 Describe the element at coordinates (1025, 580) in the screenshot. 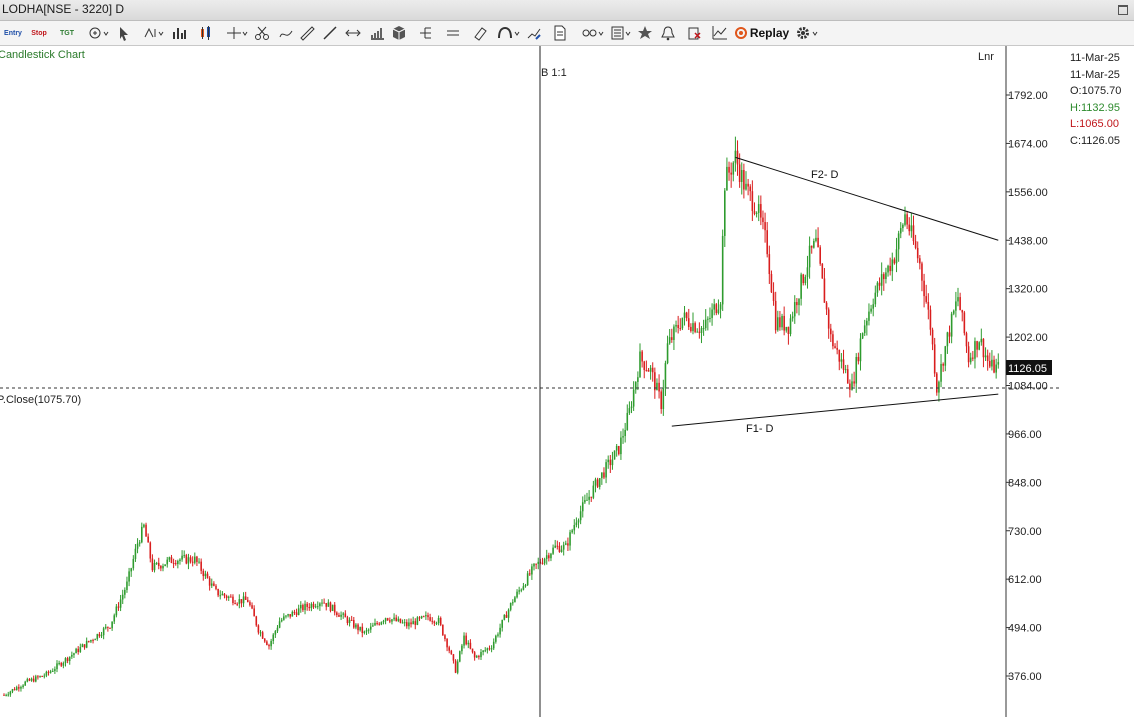

I see `y-tick-label: 612.00` at that location.